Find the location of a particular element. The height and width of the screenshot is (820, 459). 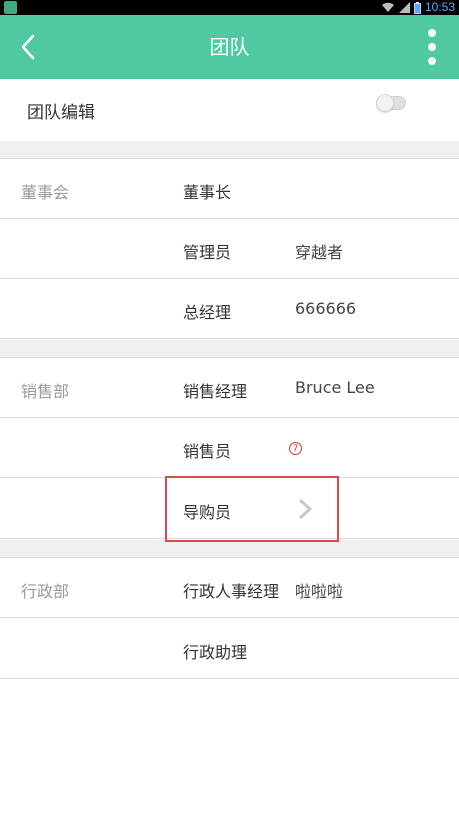

member-name: 啦啦啦 is located at coordinates (319, 591).